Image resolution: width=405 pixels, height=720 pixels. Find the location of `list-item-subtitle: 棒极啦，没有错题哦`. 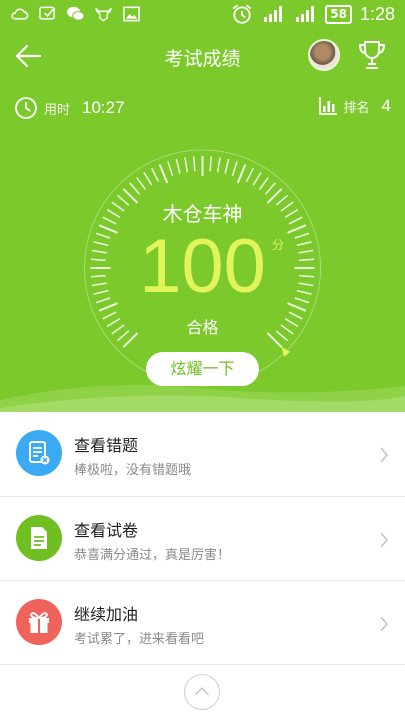

list-item-subtitle: 棒极啦，没有错题哦 is located at coordinates (133, 470).